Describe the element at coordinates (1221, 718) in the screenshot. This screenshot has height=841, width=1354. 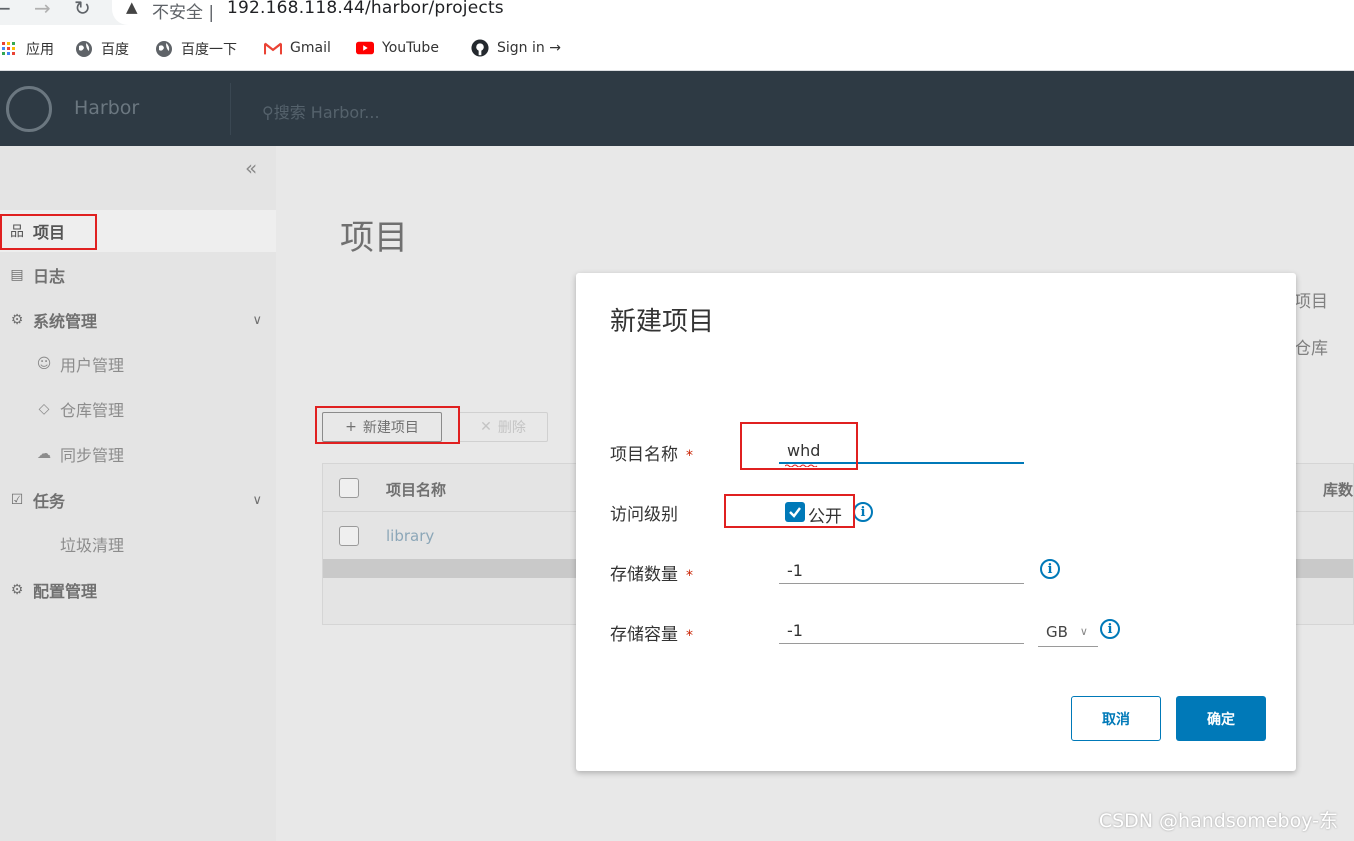
I see `confirm-button: 确定` at that location.